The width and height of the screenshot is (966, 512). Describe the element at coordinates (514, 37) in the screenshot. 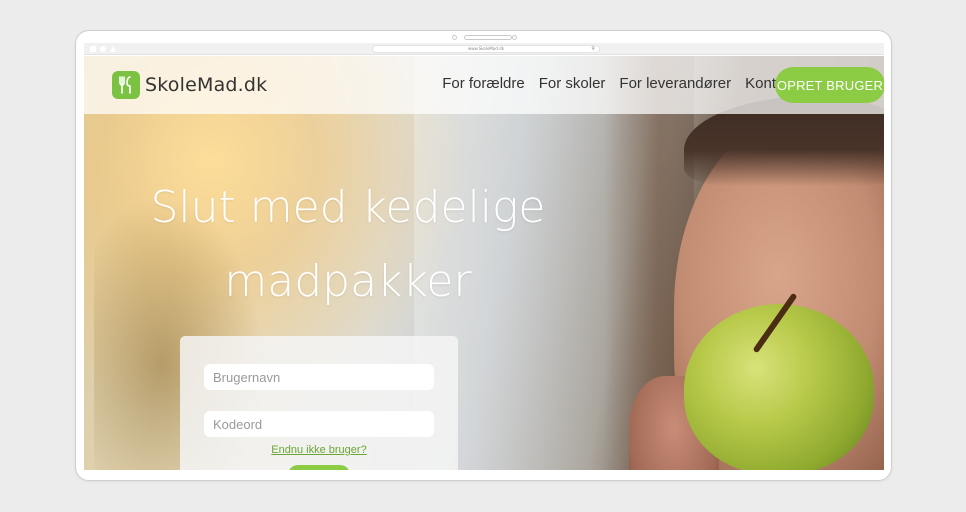

I see `sensor-icon` at that location.